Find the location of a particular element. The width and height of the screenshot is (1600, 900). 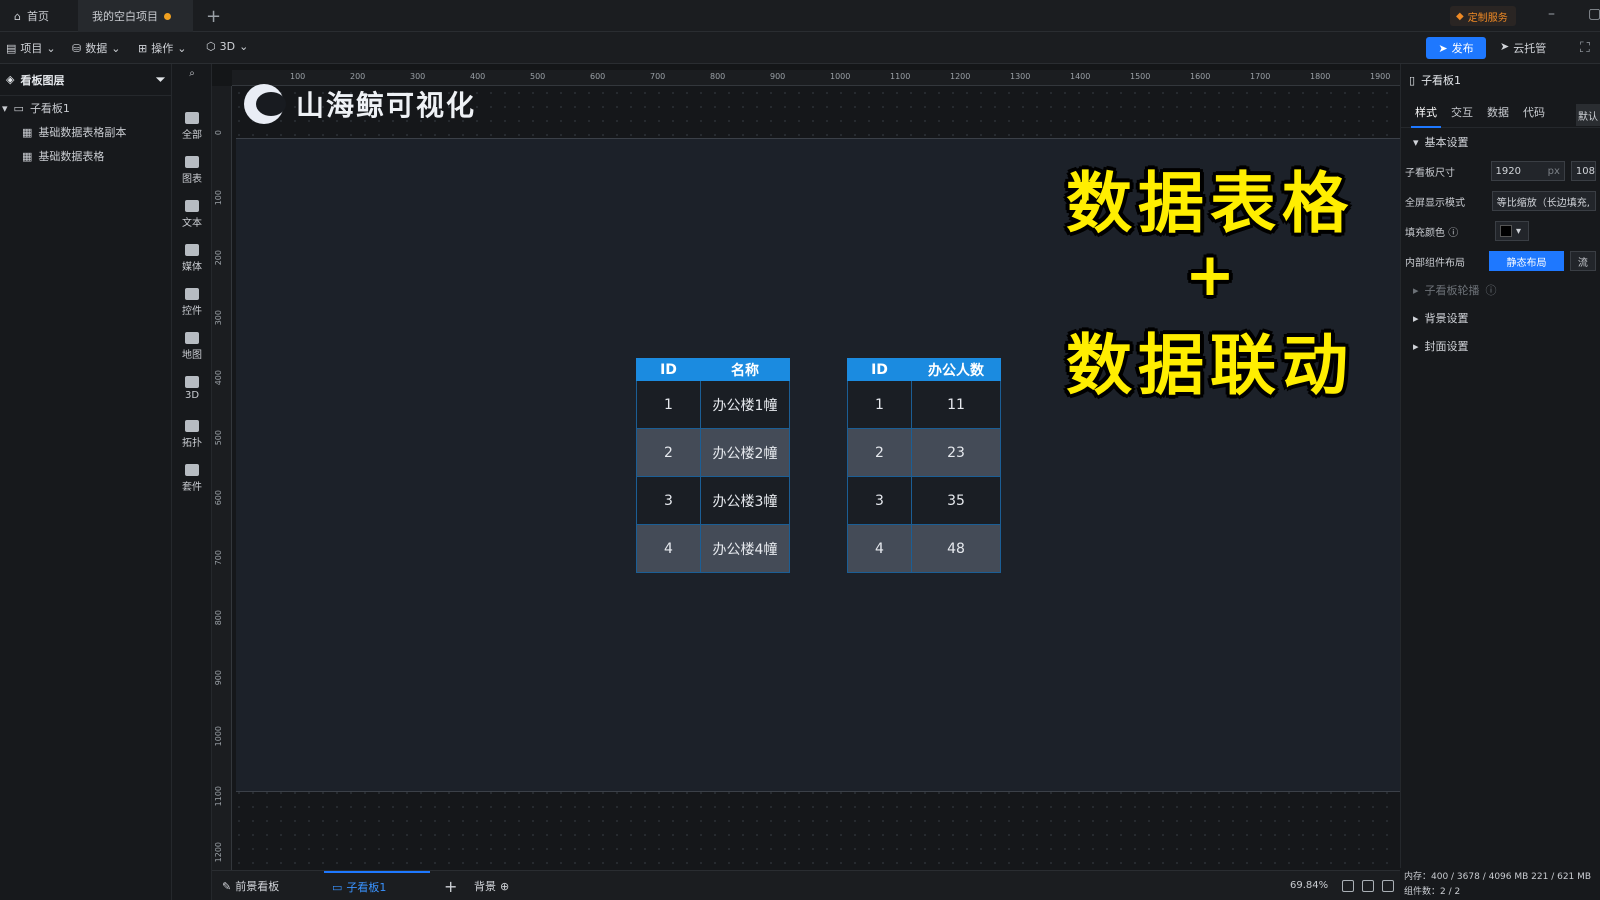

keyboard-icon is located at coordinates (1368, 886).